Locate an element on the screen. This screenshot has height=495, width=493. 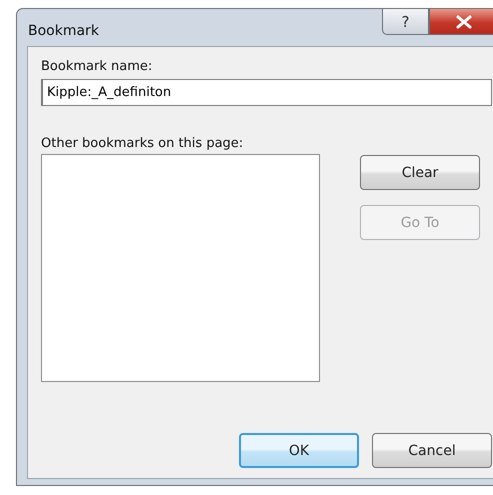
dialog-button: OK is located at coordinates (299, 450).